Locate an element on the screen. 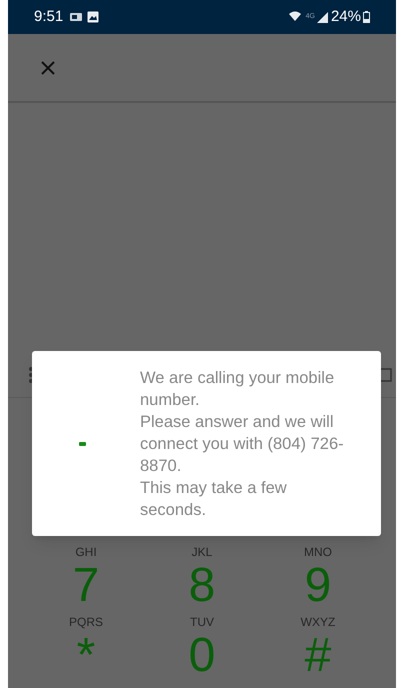  key-letters: WXYZ is located at coordinates (318, 622).